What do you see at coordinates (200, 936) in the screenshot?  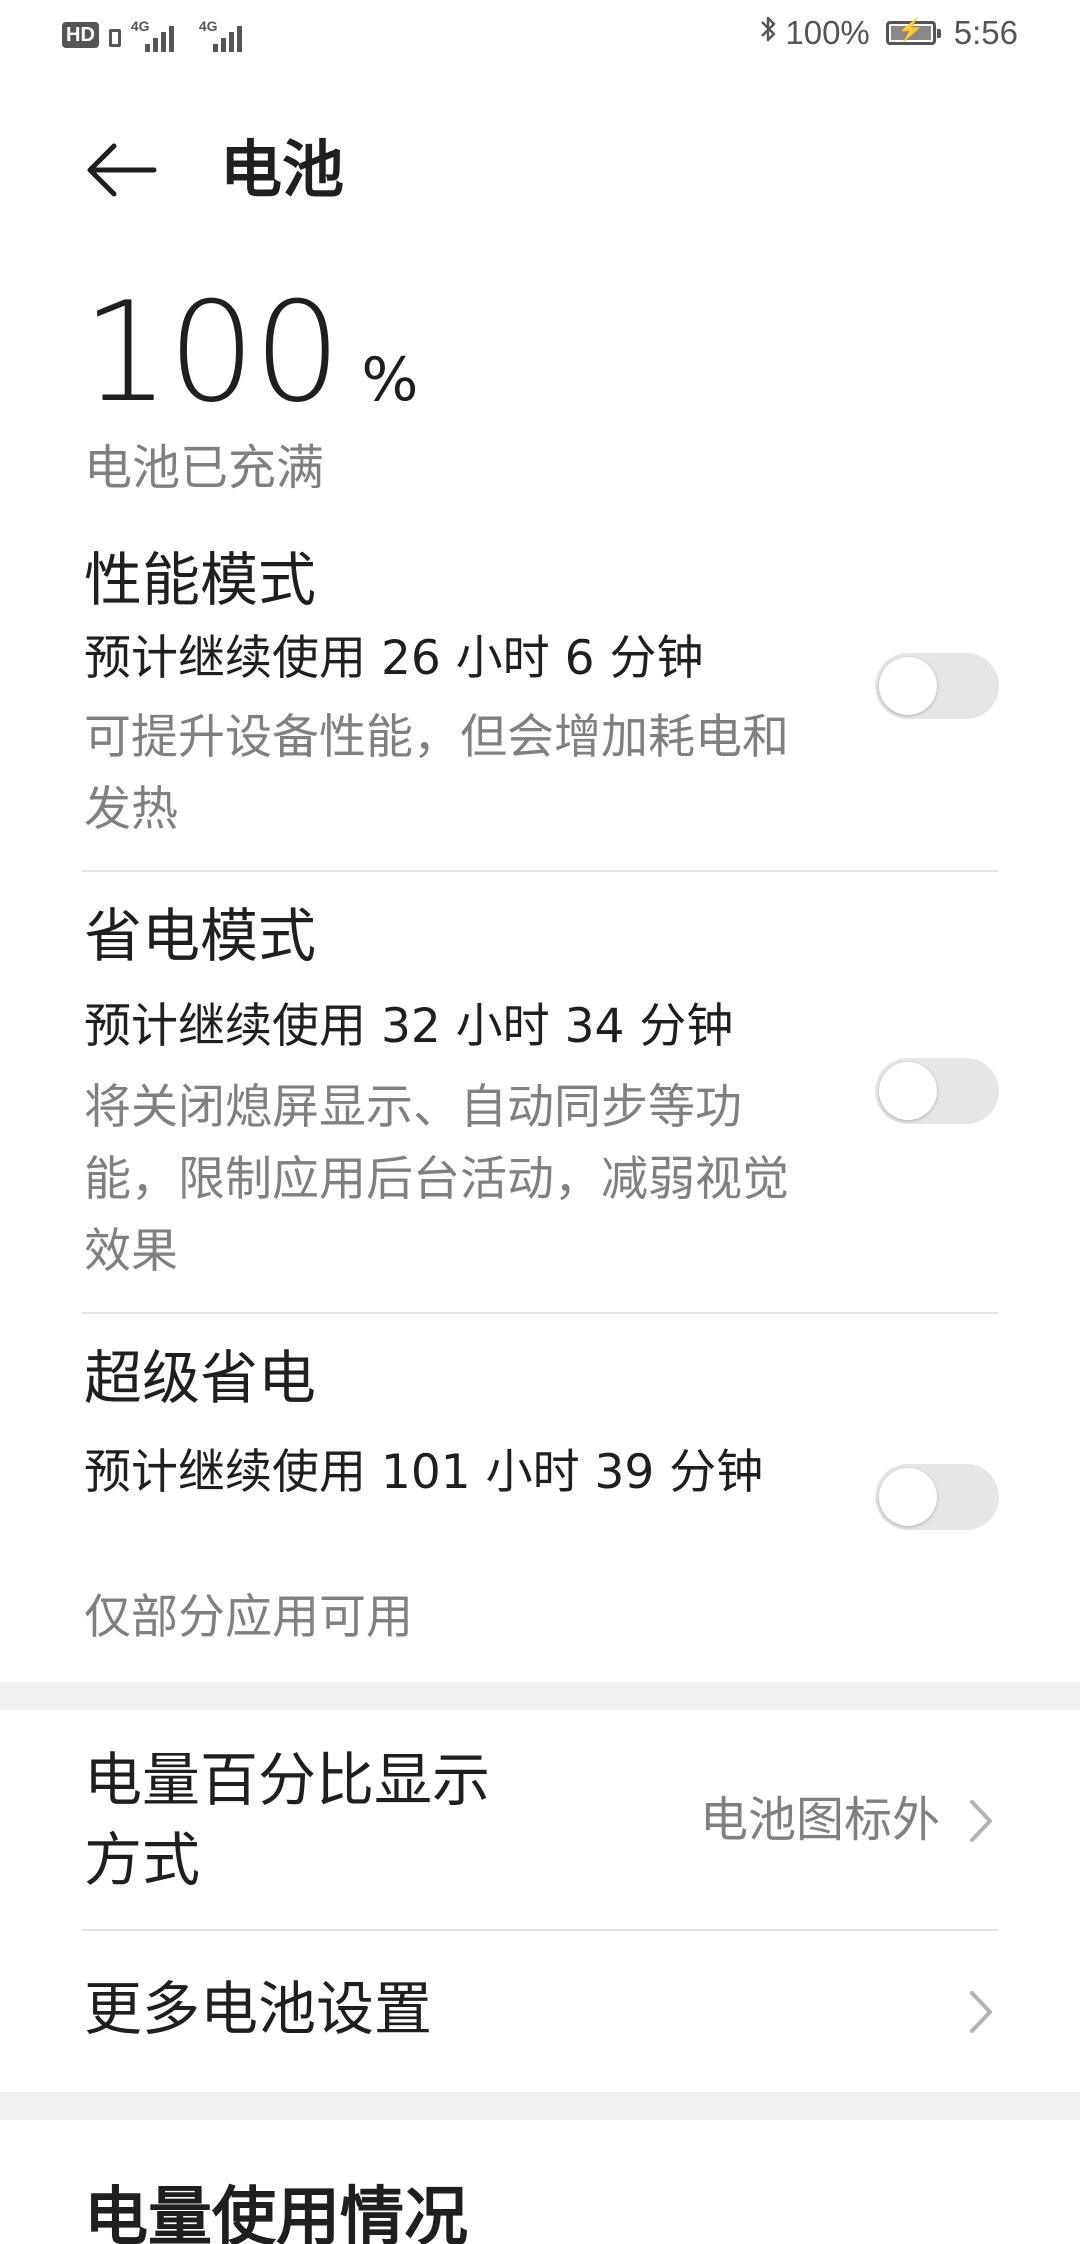 I see `mode-title: 省电模式` at bounding box center [200, 936].